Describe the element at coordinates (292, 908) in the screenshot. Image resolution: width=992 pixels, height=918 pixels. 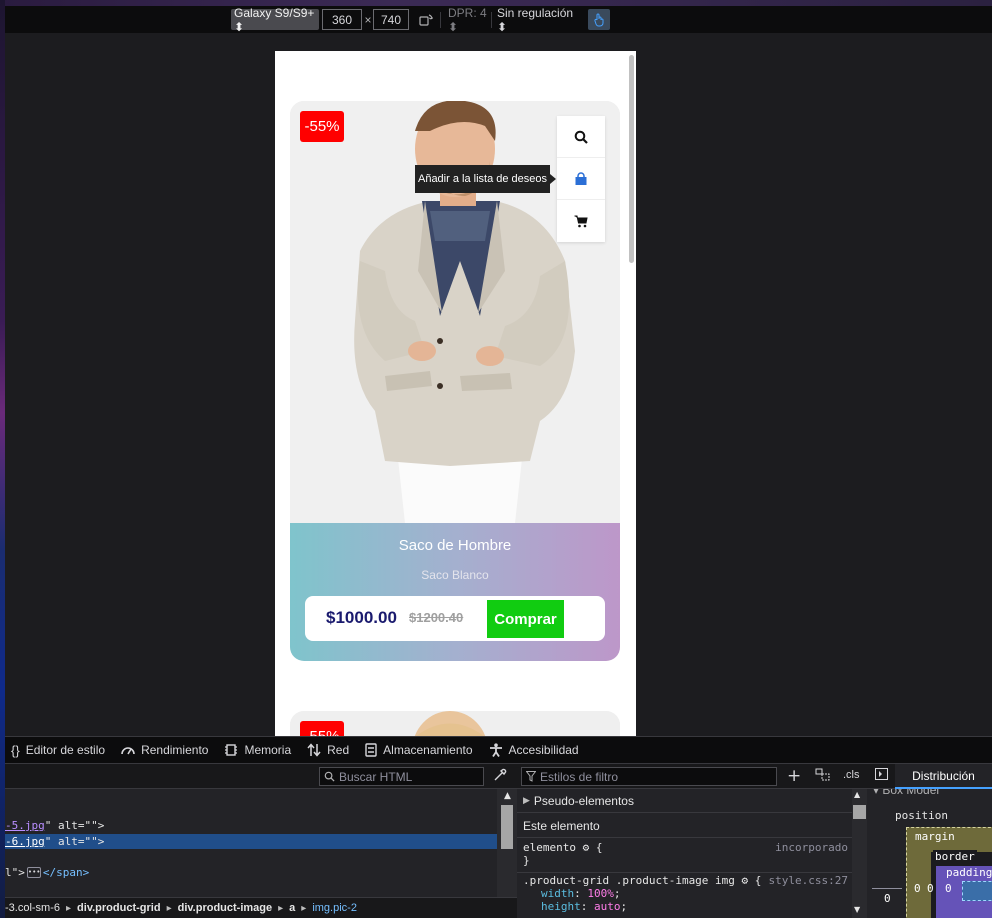
I see `breadcrumb-item: a` at that location.